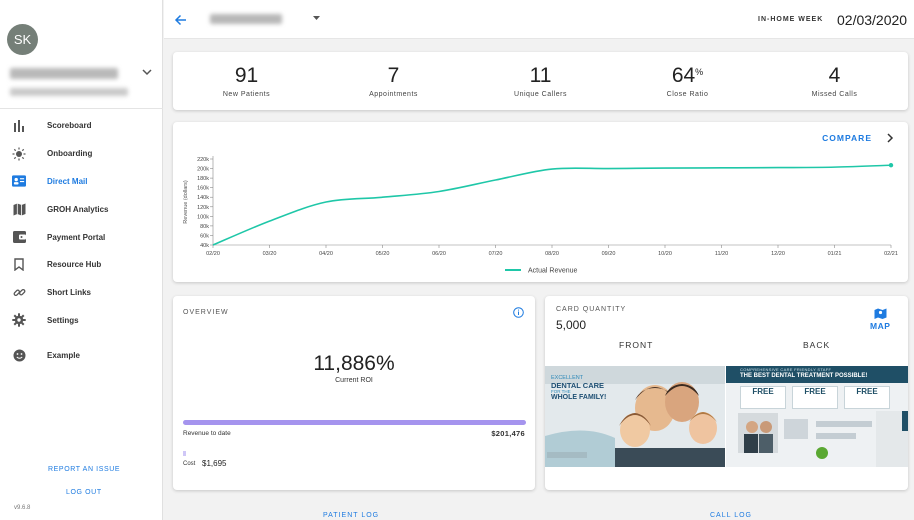  Describe the element at coordinates (354, 380) in the screenshot. I see `roi-label: Current ROI` at that location.